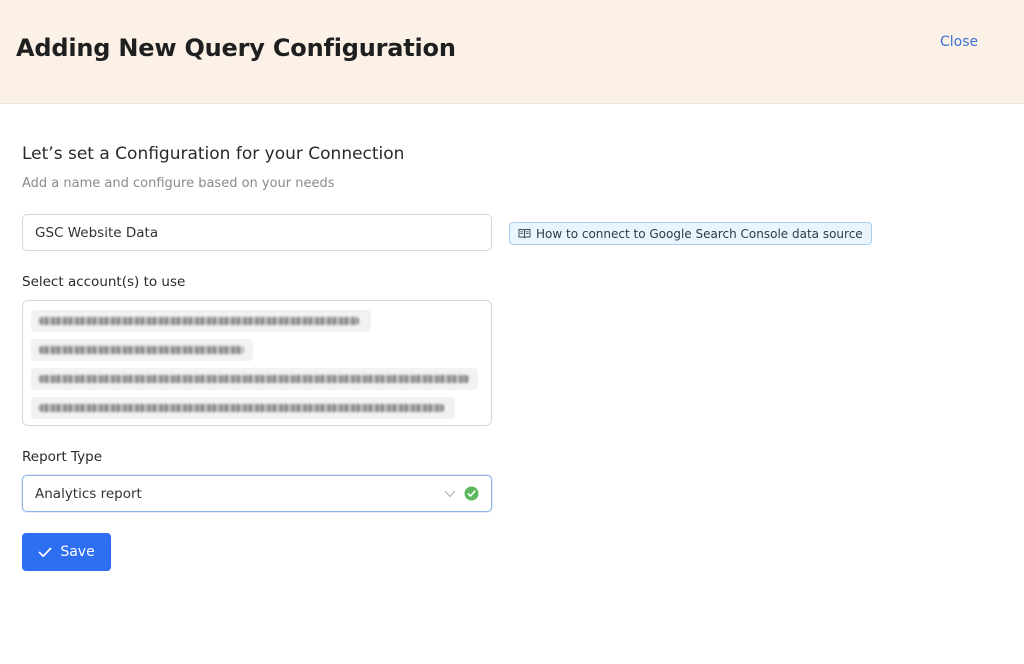 This screenshot has width=1024, height=664. Describe the element at coordinates (62, 457) in the screenshot. I see `report-type-label: Report Type` at that location.